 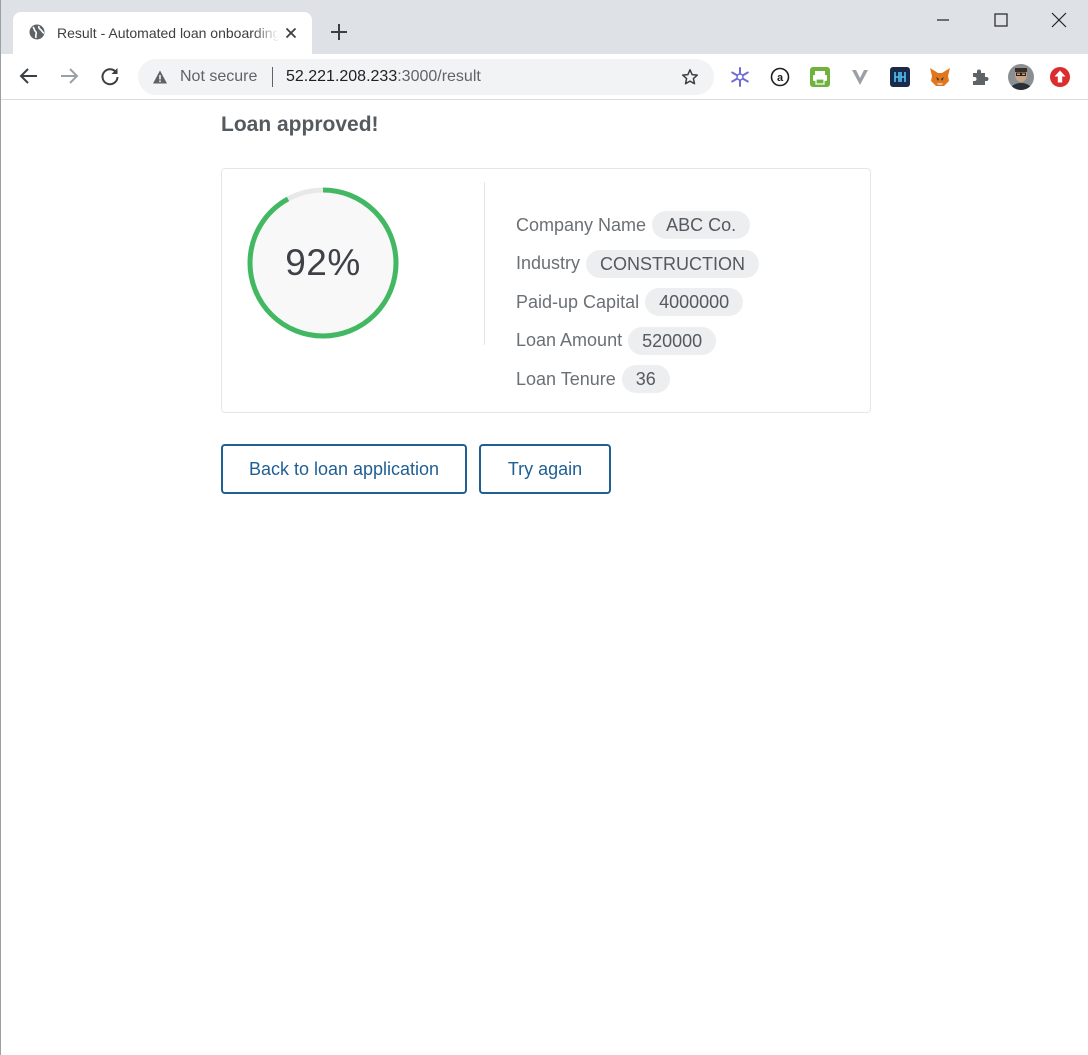 I want to click on field-company-name: Company Name ABC Co., so click(x=637, y=225).